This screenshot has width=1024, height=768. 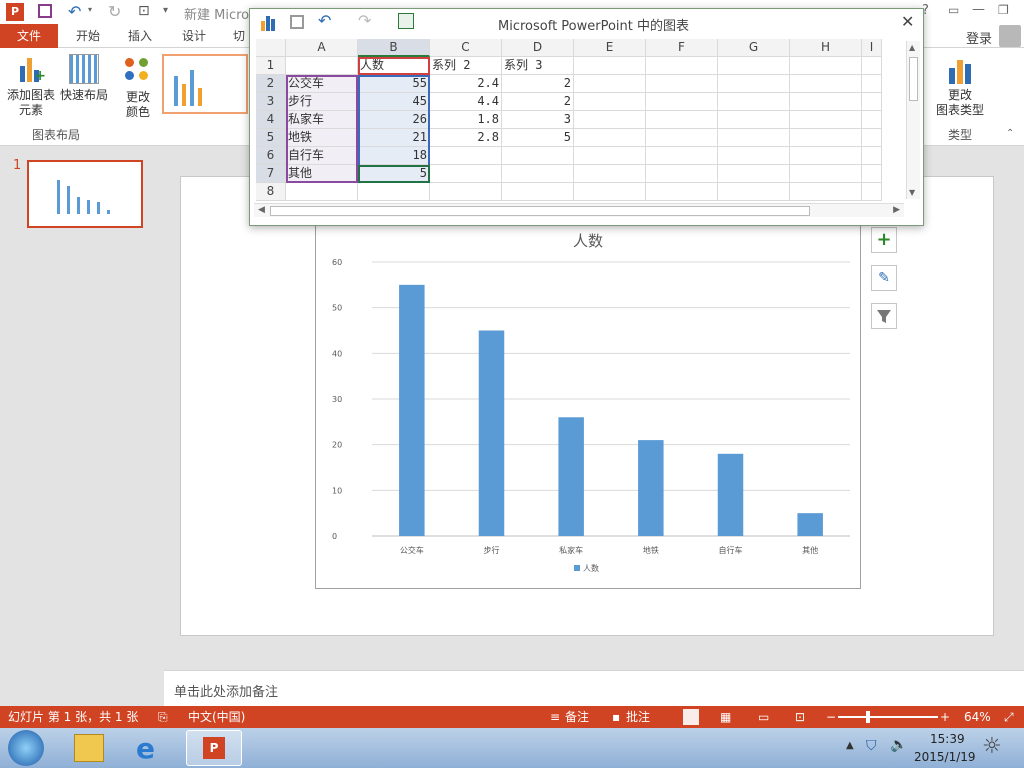 I want to click on avatar-icon, so click(x=1010, y=36).